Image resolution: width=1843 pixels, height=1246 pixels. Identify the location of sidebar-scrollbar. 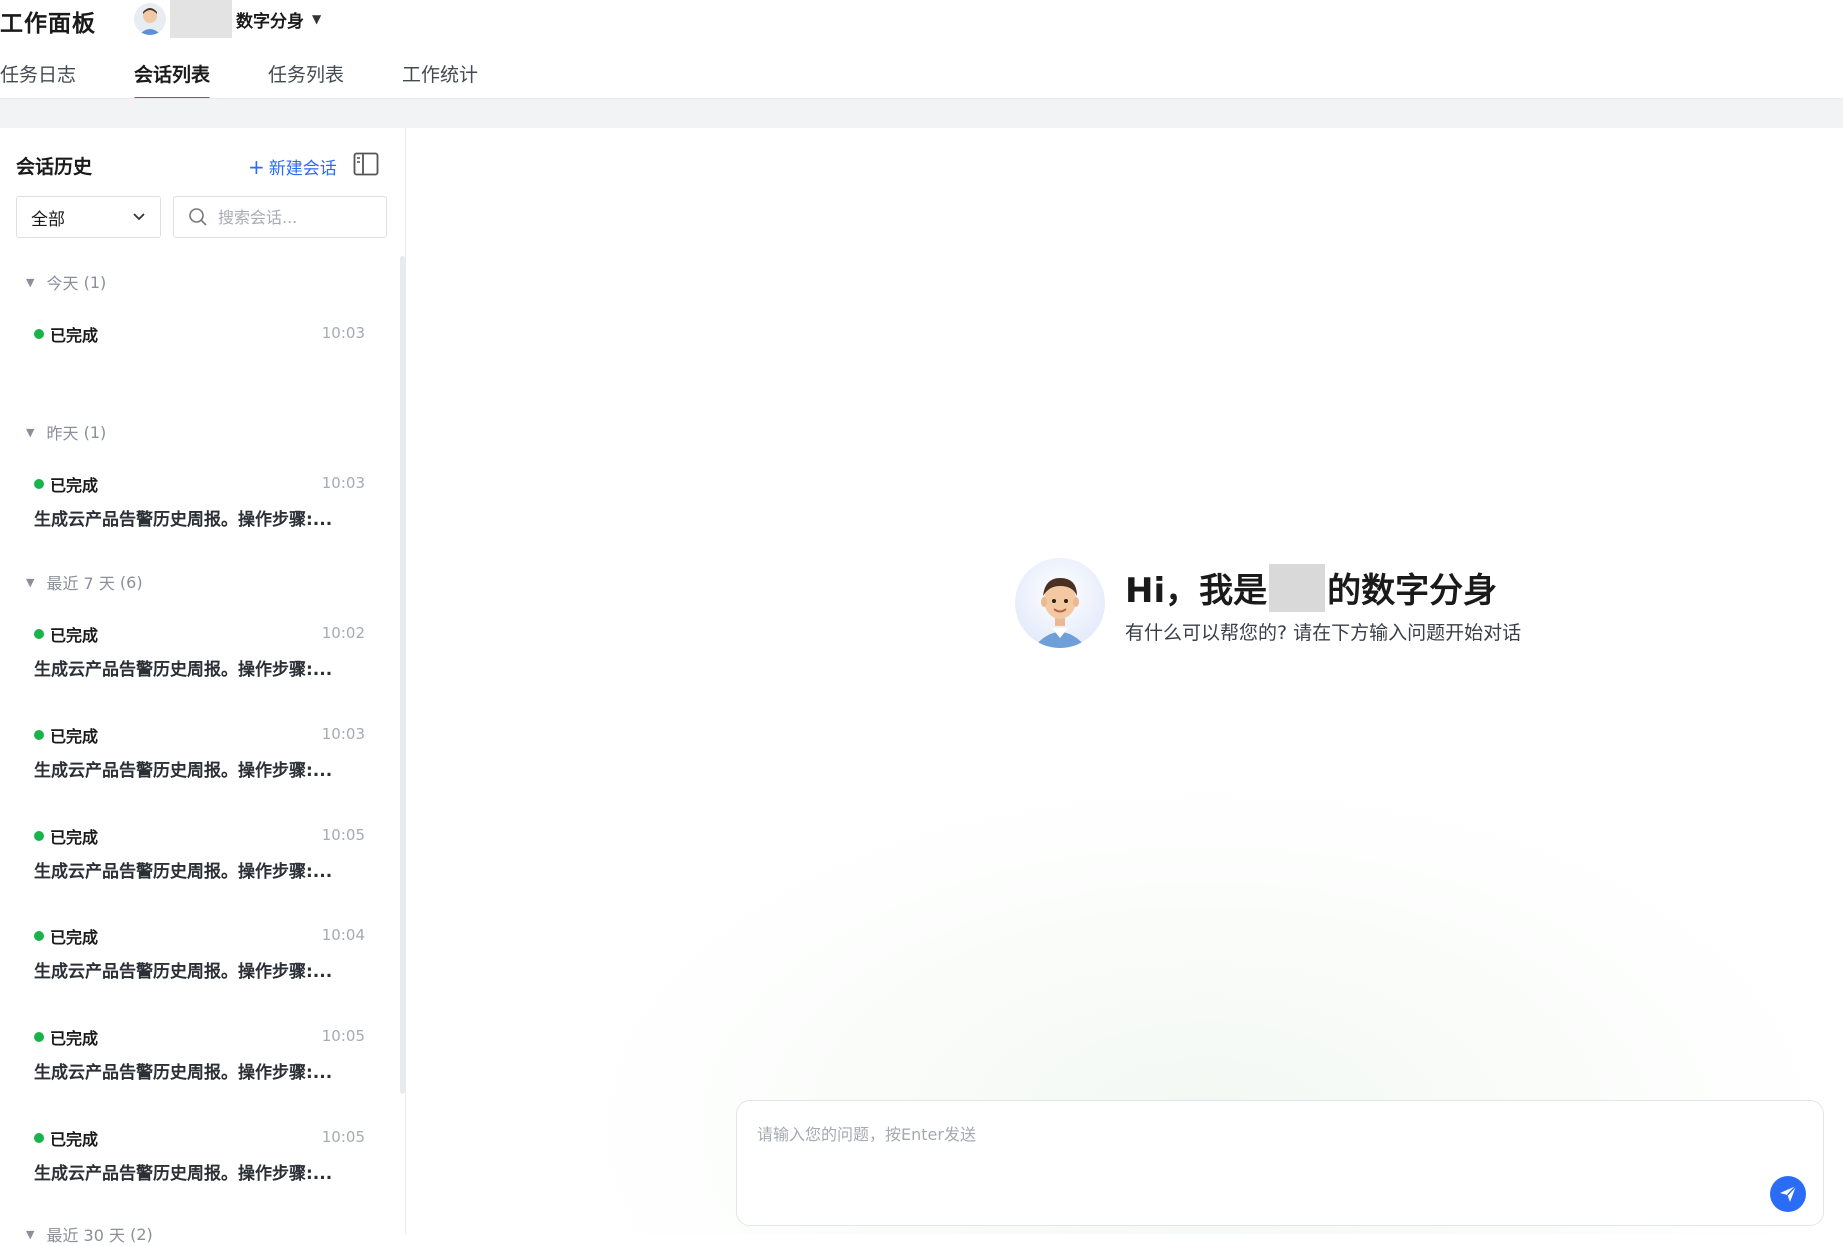
(402, 675).